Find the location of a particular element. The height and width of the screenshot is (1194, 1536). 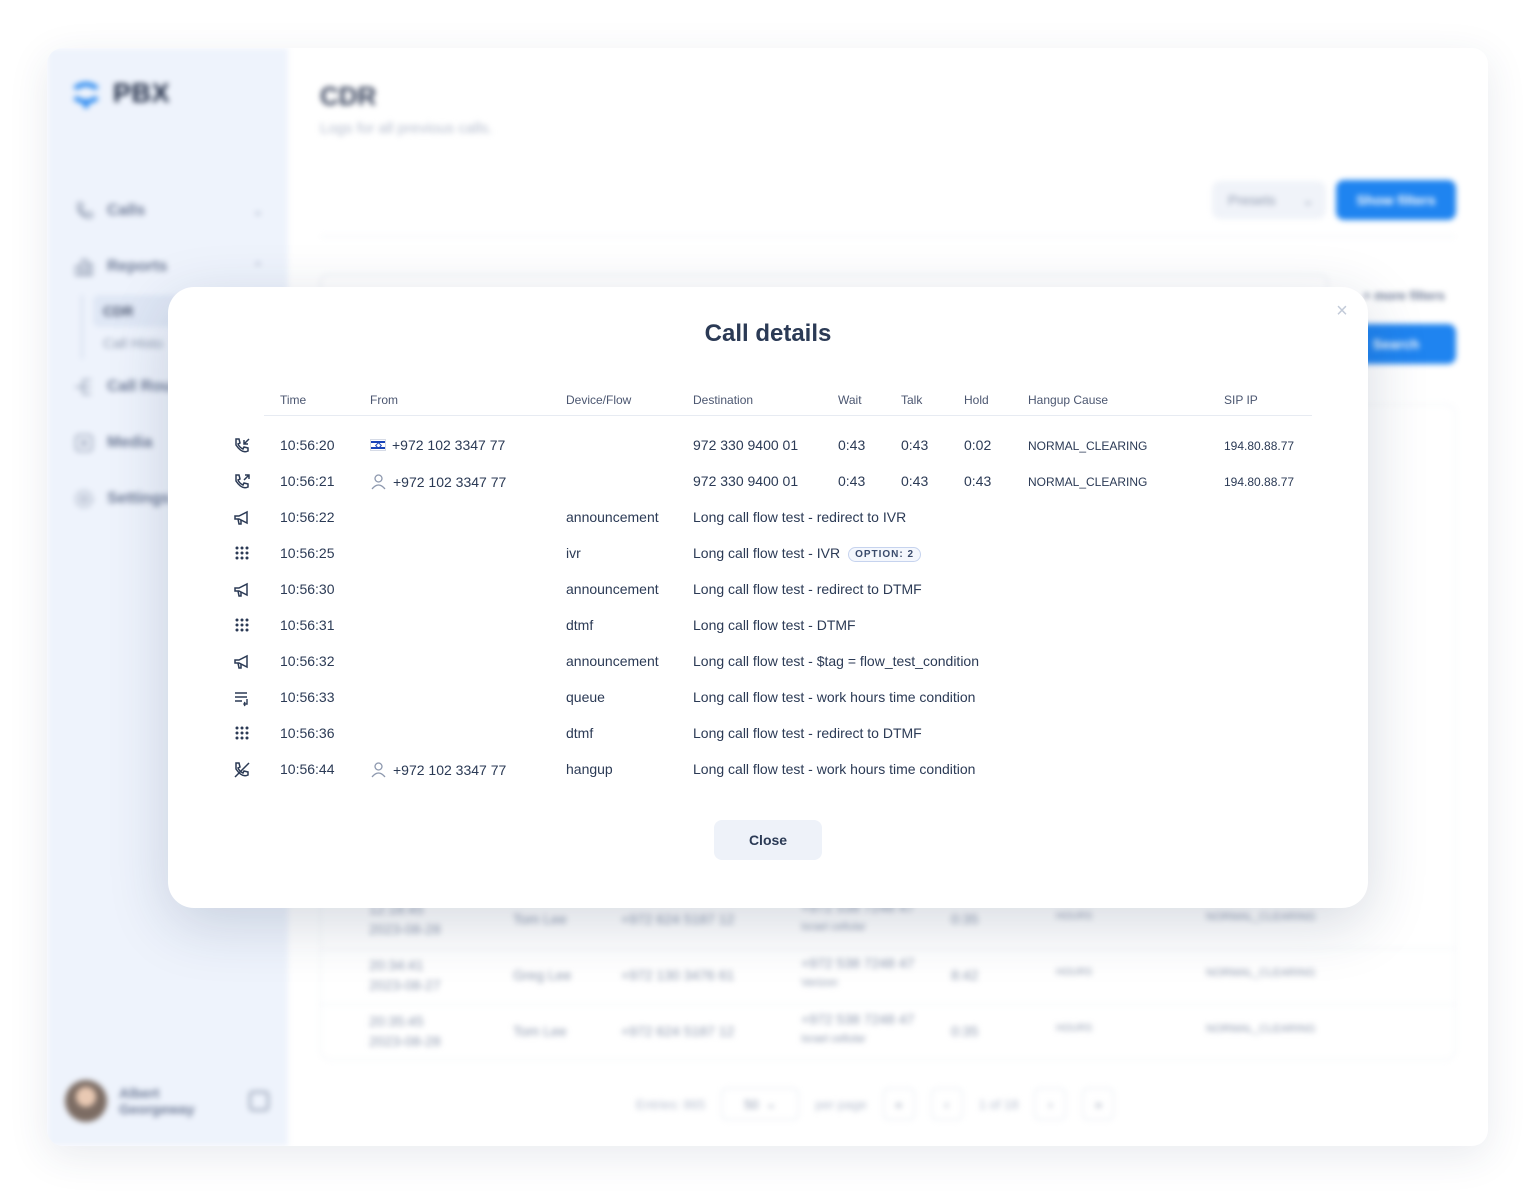

row-time: 10:56:32 is located at coordinates (307, 661).